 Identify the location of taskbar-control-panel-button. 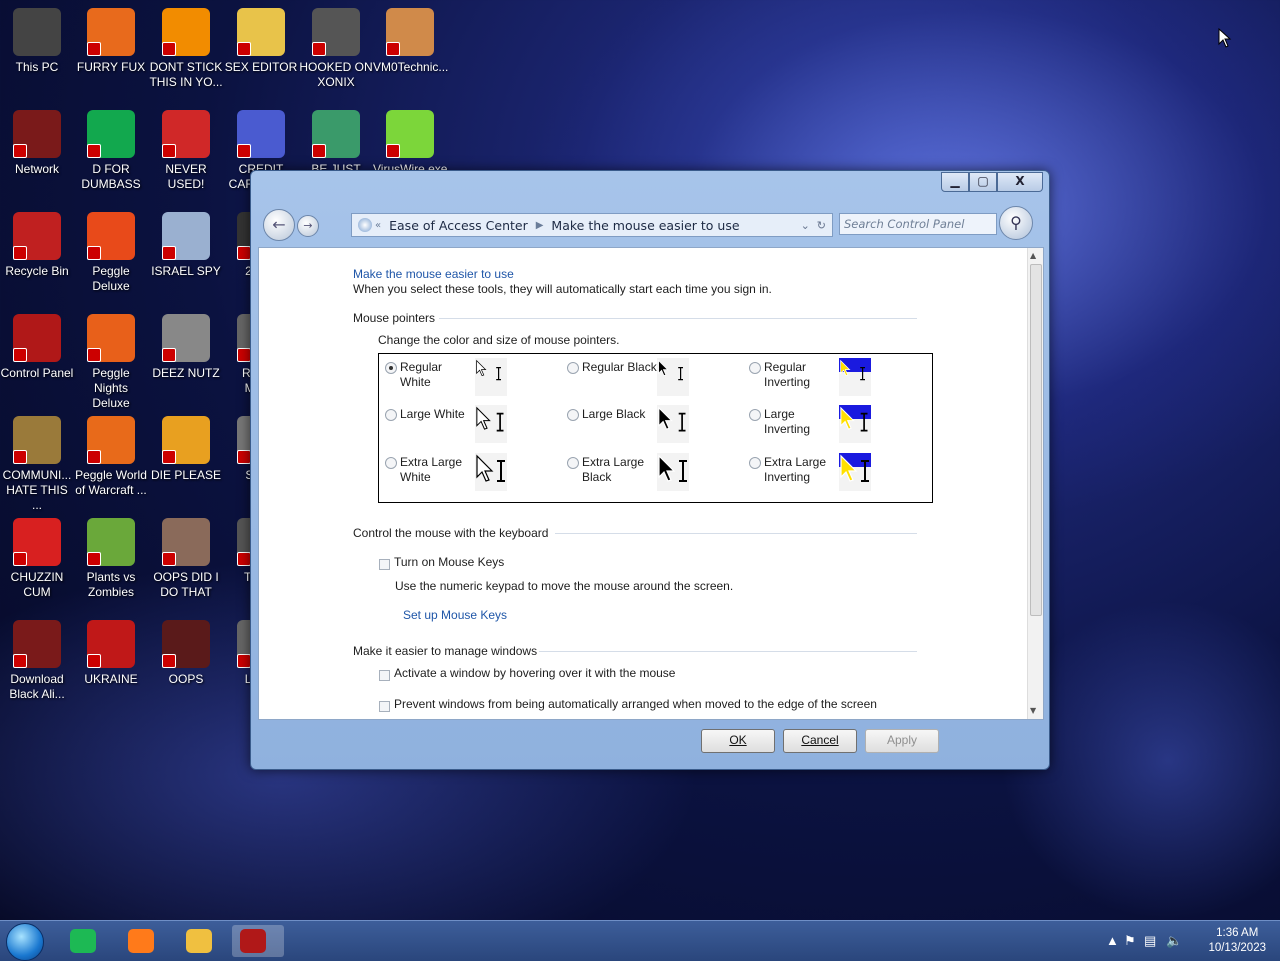
(258, 941).